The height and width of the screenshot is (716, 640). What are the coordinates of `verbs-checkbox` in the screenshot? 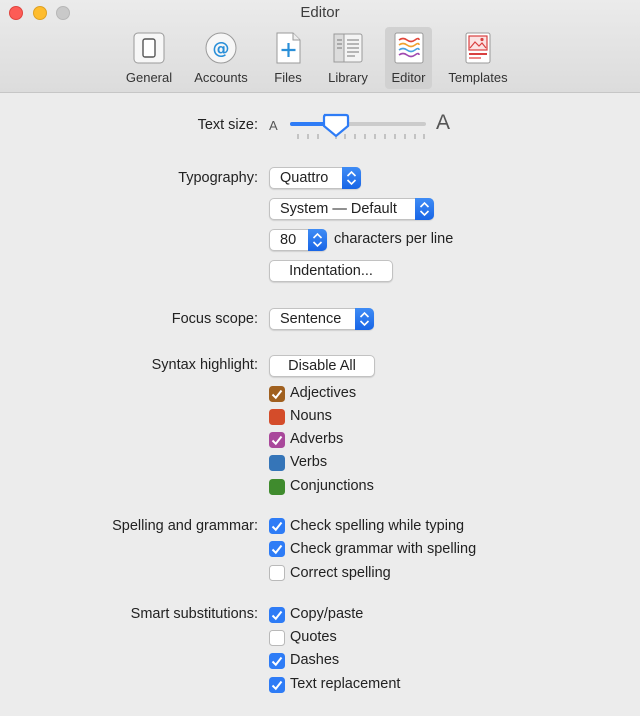 It's located at (277, 463).